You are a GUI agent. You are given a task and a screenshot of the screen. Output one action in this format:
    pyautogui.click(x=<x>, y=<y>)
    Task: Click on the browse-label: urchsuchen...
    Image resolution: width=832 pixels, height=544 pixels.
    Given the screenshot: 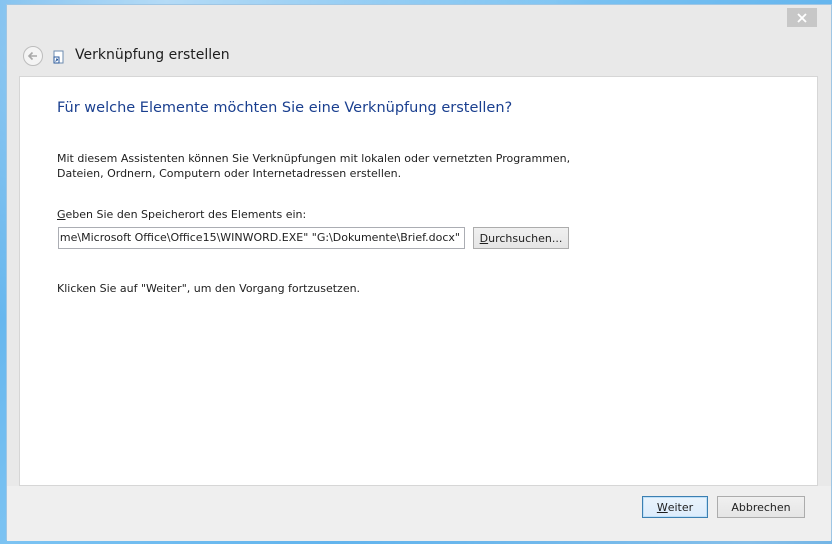 What is the action you would take?
    pyautogui.click(x=525, y=238)
    